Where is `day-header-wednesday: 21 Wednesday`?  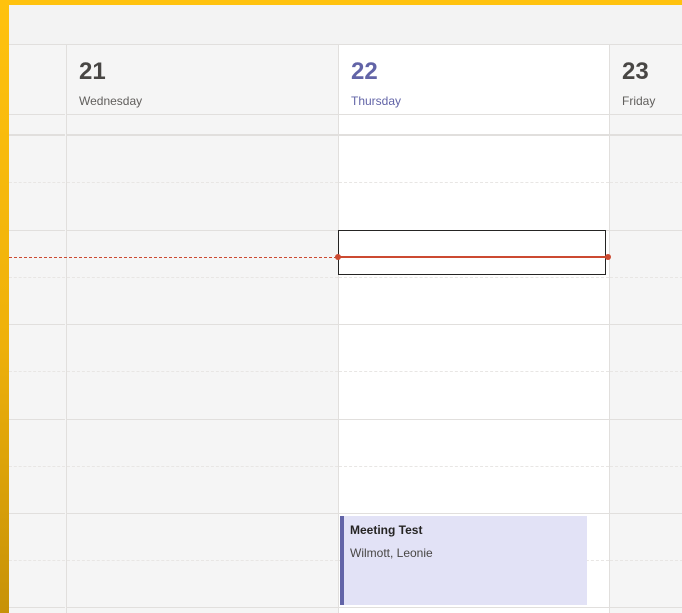 day-header-wednesday: 21 Wednesday is located at coordinates (202, 80).